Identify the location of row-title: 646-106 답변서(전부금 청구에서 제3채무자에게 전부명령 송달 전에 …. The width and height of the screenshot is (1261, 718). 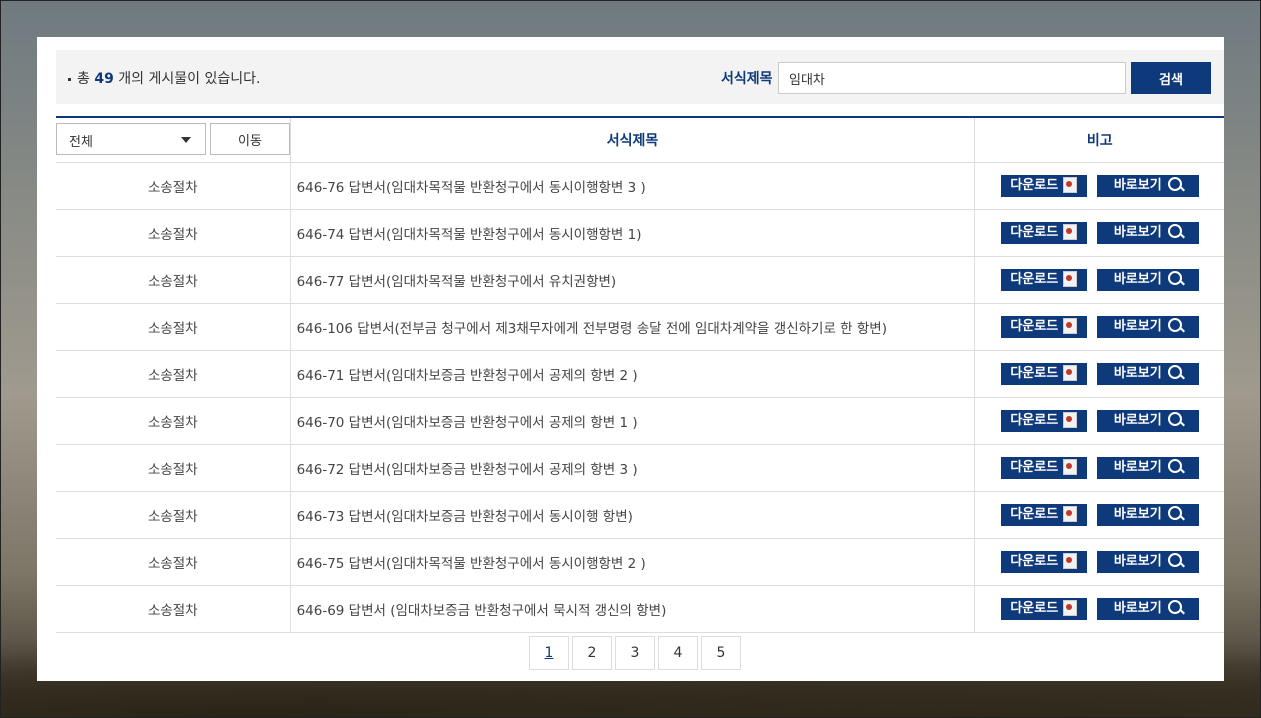
(633, 327).